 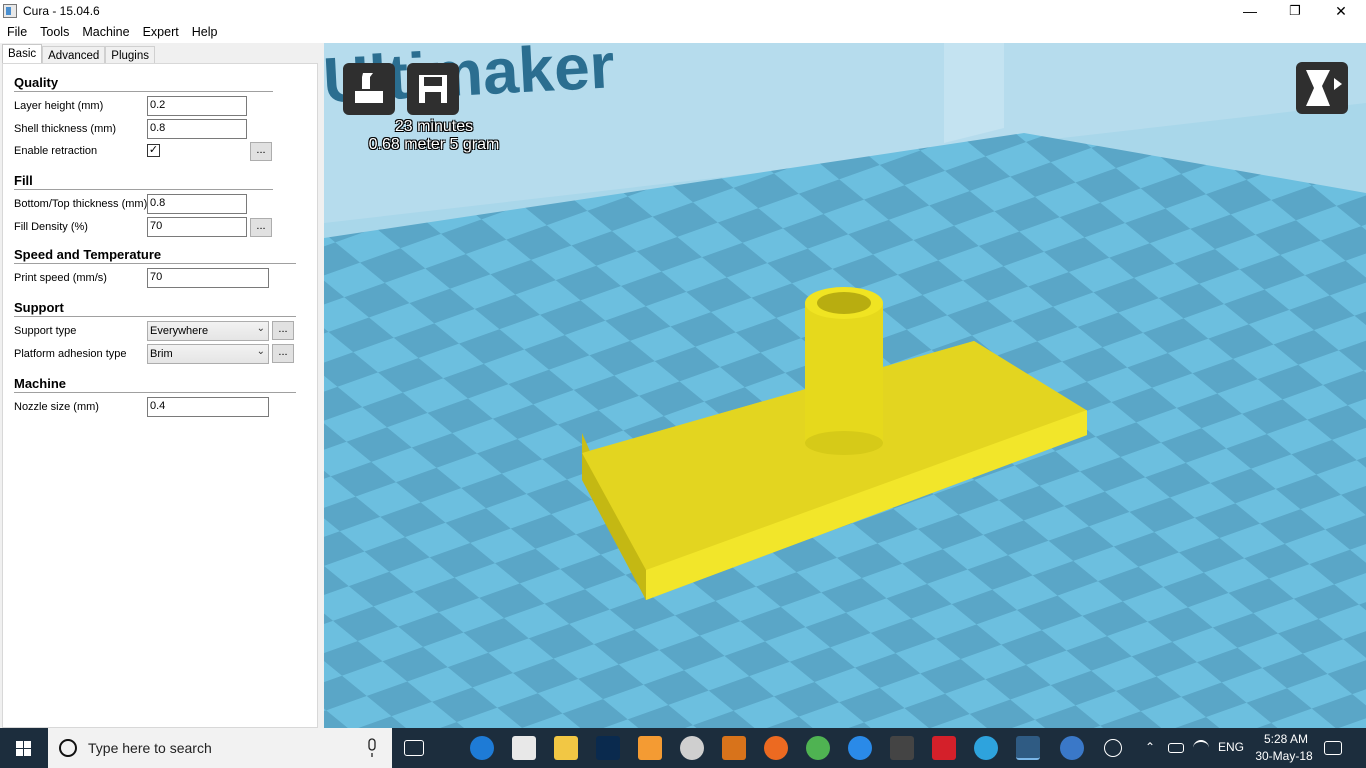 What do you see at coordinates (54, 32) in the screenshot?
I see `menu-tools: Tools` at bounding box center [54, 32].